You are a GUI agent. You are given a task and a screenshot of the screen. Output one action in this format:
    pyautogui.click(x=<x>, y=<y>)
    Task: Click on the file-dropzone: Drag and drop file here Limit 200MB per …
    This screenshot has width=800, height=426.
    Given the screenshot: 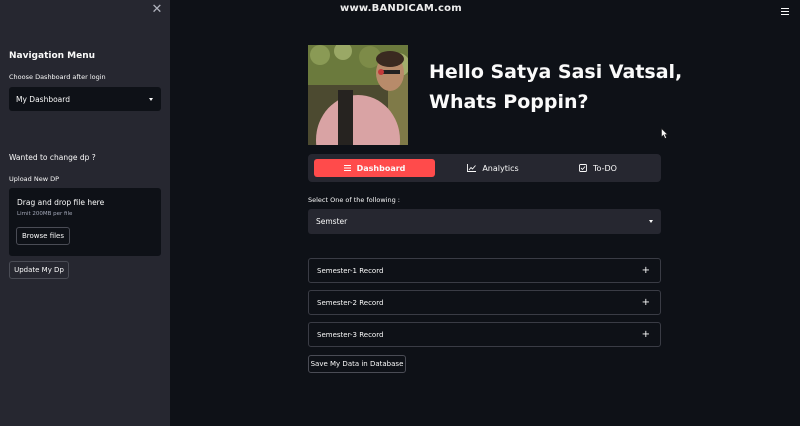 What is the action you would take?
    pyautogui.click(x=85, y=222)
    